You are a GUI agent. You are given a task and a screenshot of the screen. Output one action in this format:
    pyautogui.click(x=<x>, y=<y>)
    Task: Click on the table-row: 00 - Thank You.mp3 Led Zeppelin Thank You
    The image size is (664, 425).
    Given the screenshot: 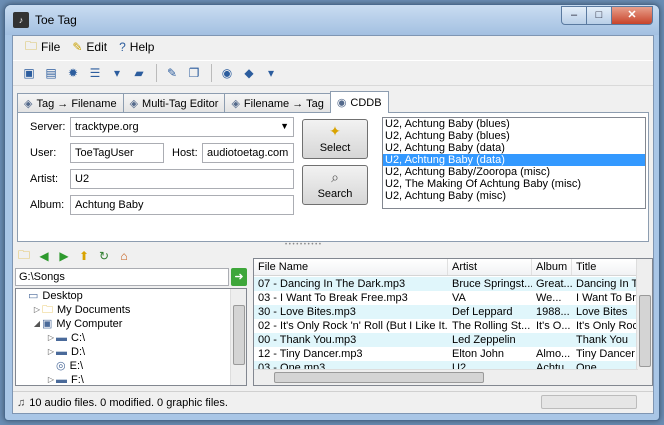 What is the action you would take?
    pyautogui.click(x=446, y=340)
    